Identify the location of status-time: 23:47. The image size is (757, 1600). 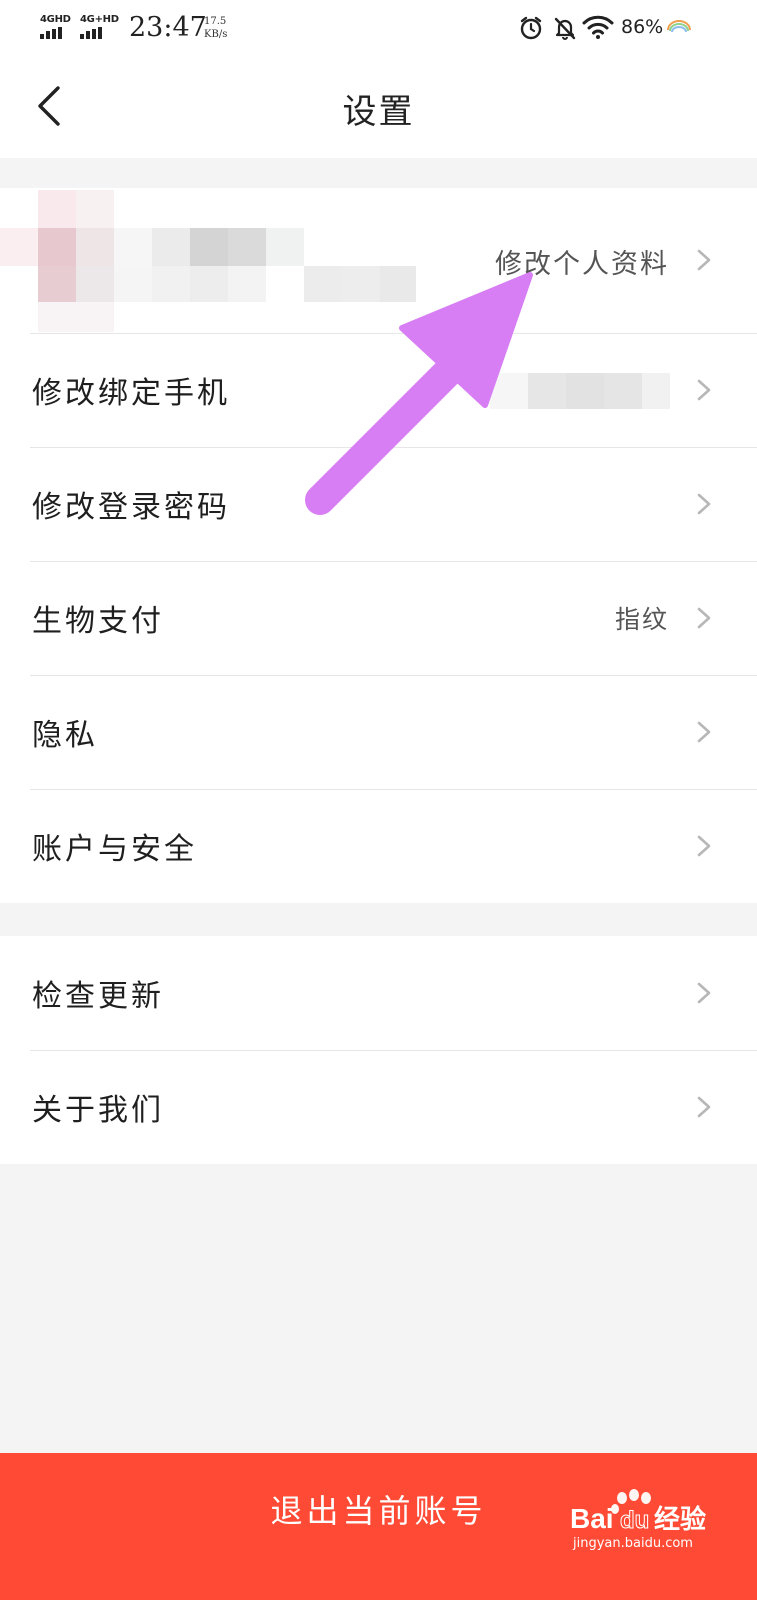
(168, 27).